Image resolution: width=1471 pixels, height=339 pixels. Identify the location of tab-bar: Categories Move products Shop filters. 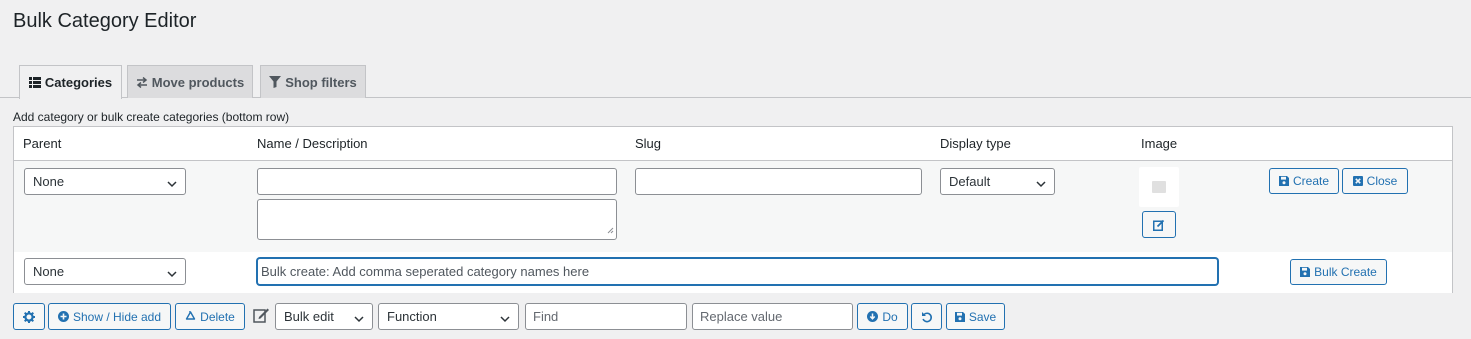
(735, 82).